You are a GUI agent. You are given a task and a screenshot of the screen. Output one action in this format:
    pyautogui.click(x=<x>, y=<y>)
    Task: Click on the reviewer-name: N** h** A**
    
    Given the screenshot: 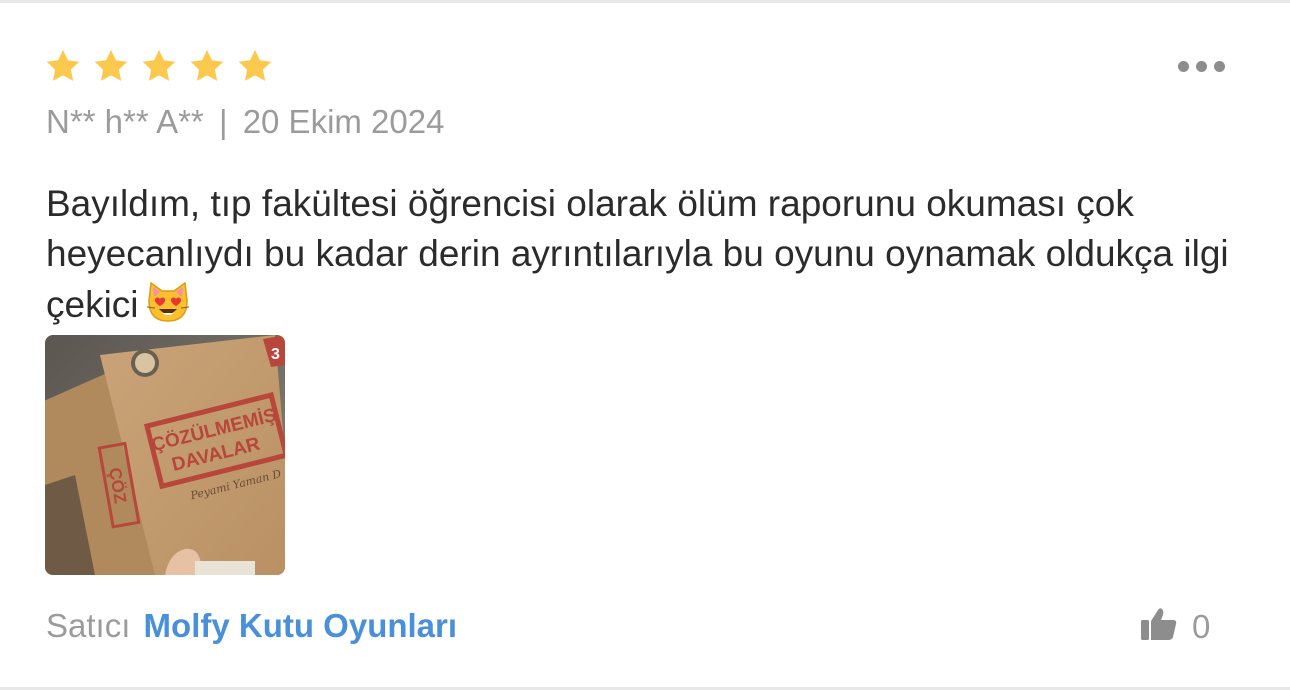 What is the action you would take?
    pyautogui.click(x=125, y=121)
    